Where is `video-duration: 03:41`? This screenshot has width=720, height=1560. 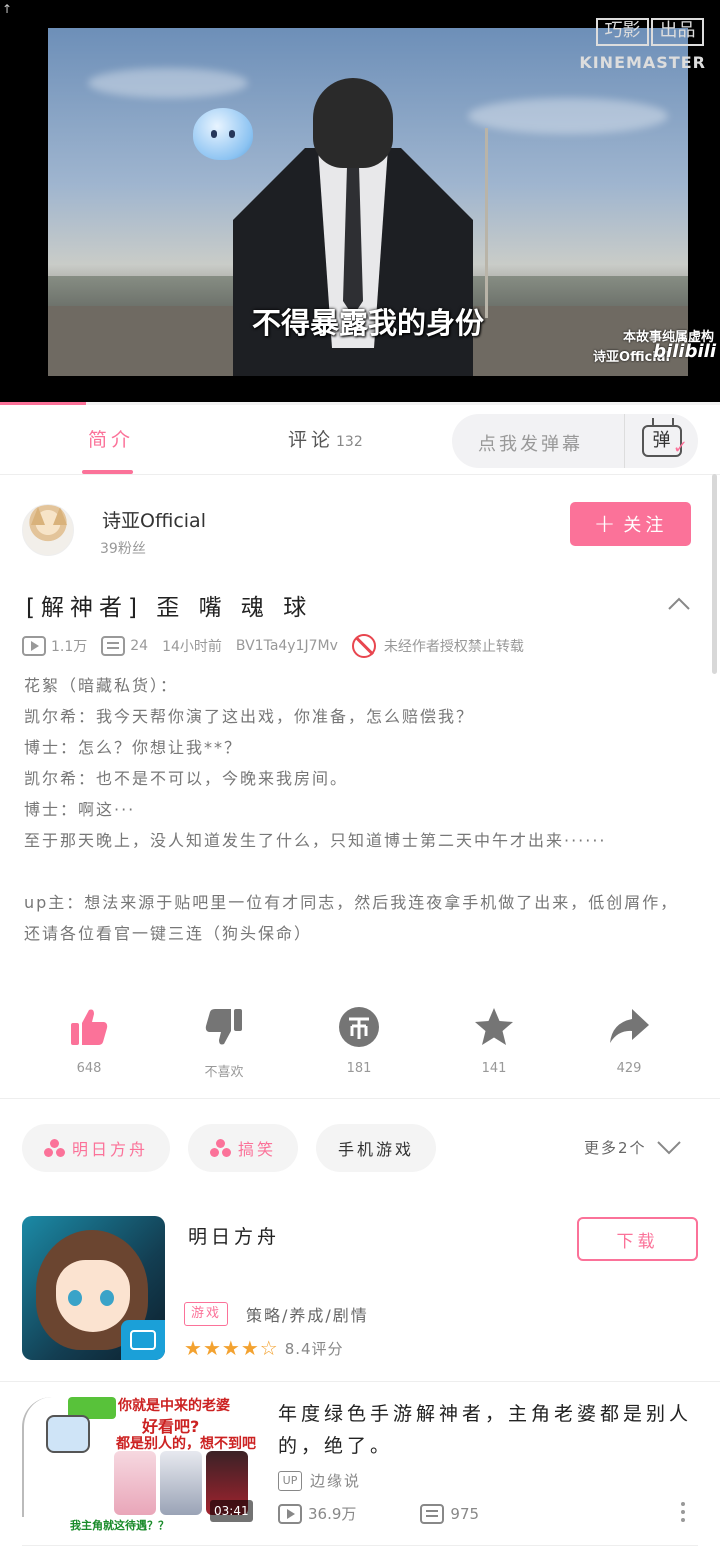
video-duration: 03:41 is located at coordinates (231, 1511).